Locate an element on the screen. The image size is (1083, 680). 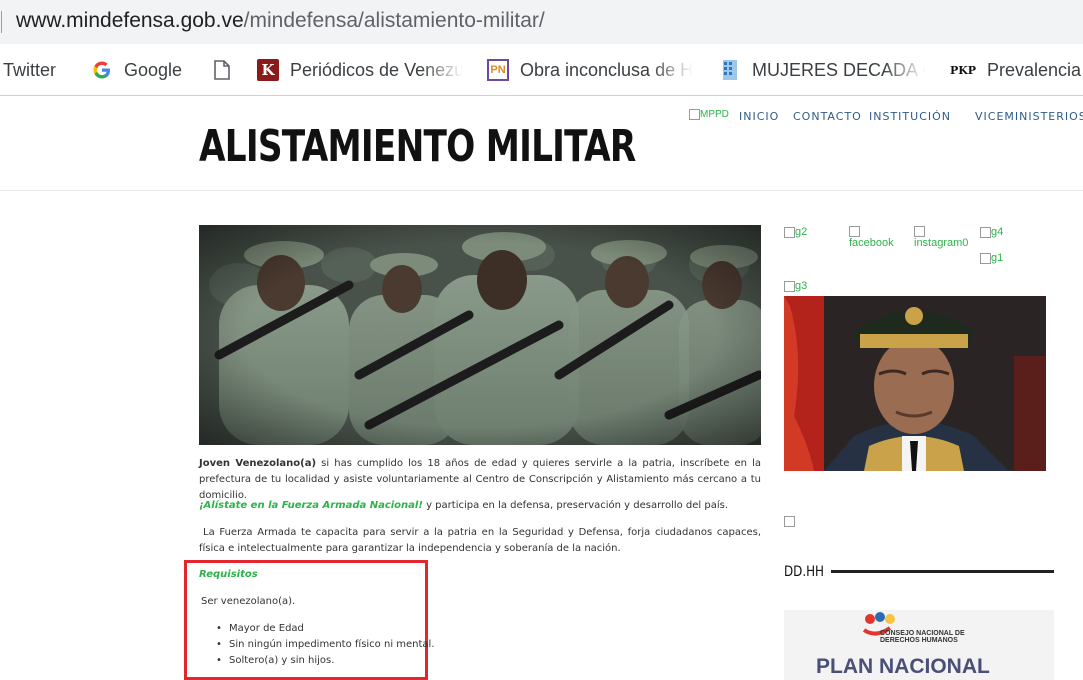
list-item: Sin ningún impedimento físico ni mental. is located at coordinates (325, 645).